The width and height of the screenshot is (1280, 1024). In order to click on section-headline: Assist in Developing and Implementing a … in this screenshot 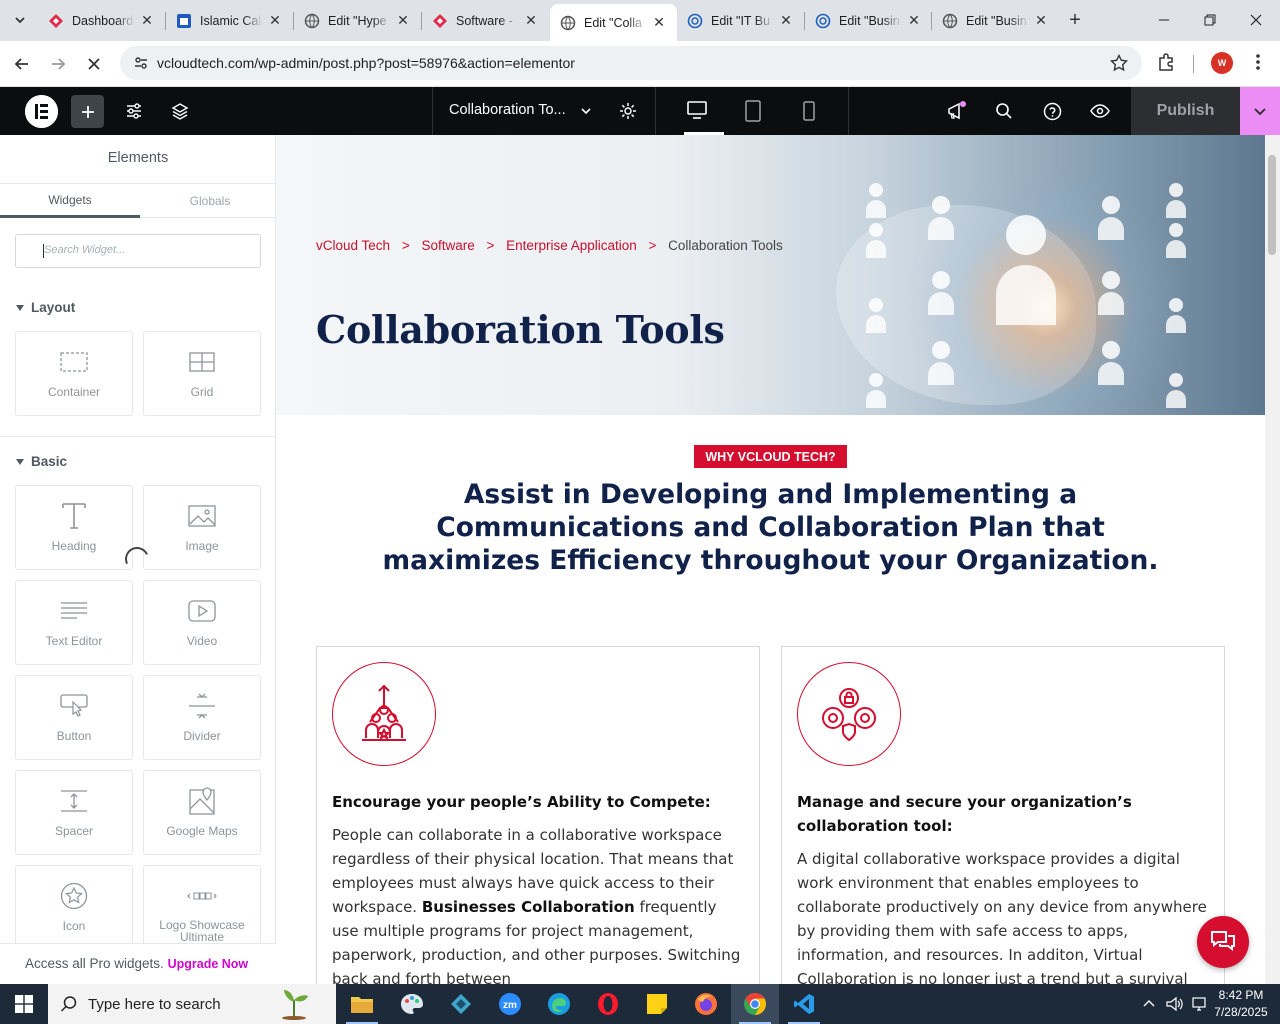, I will do `click(770, 527)`.